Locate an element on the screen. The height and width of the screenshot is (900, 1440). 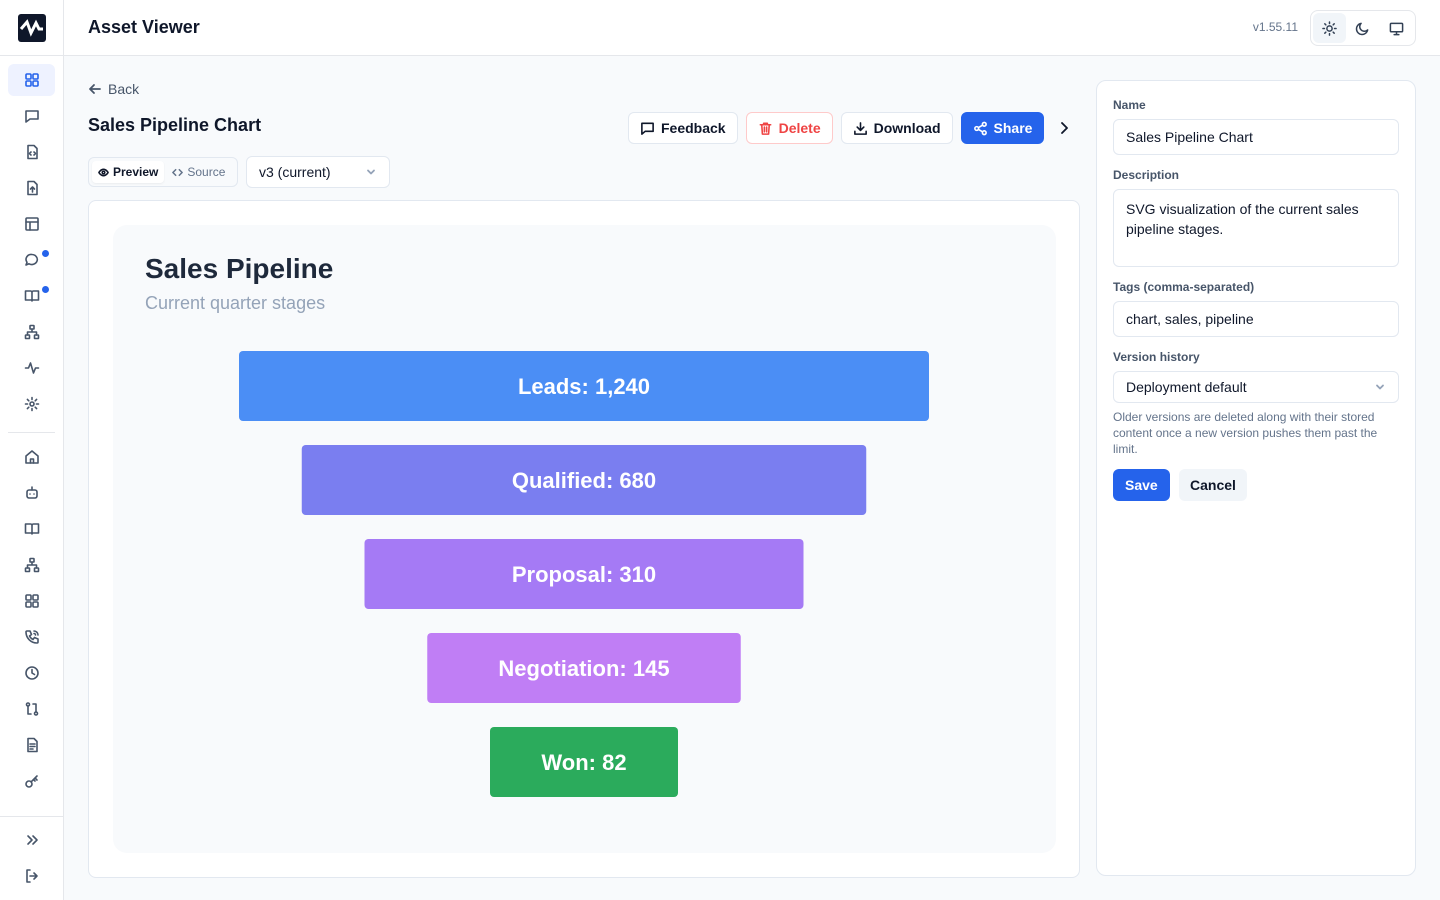
nav-network is located at coordinates (31, 332).